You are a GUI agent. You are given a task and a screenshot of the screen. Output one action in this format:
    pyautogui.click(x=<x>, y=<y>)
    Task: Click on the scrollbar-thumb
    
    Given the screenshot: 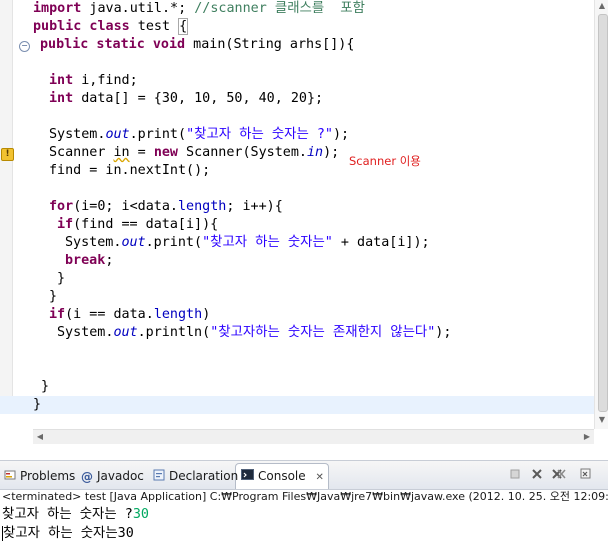 What is the action you would take?
    pyautogui.click(x=603, y=213)
    